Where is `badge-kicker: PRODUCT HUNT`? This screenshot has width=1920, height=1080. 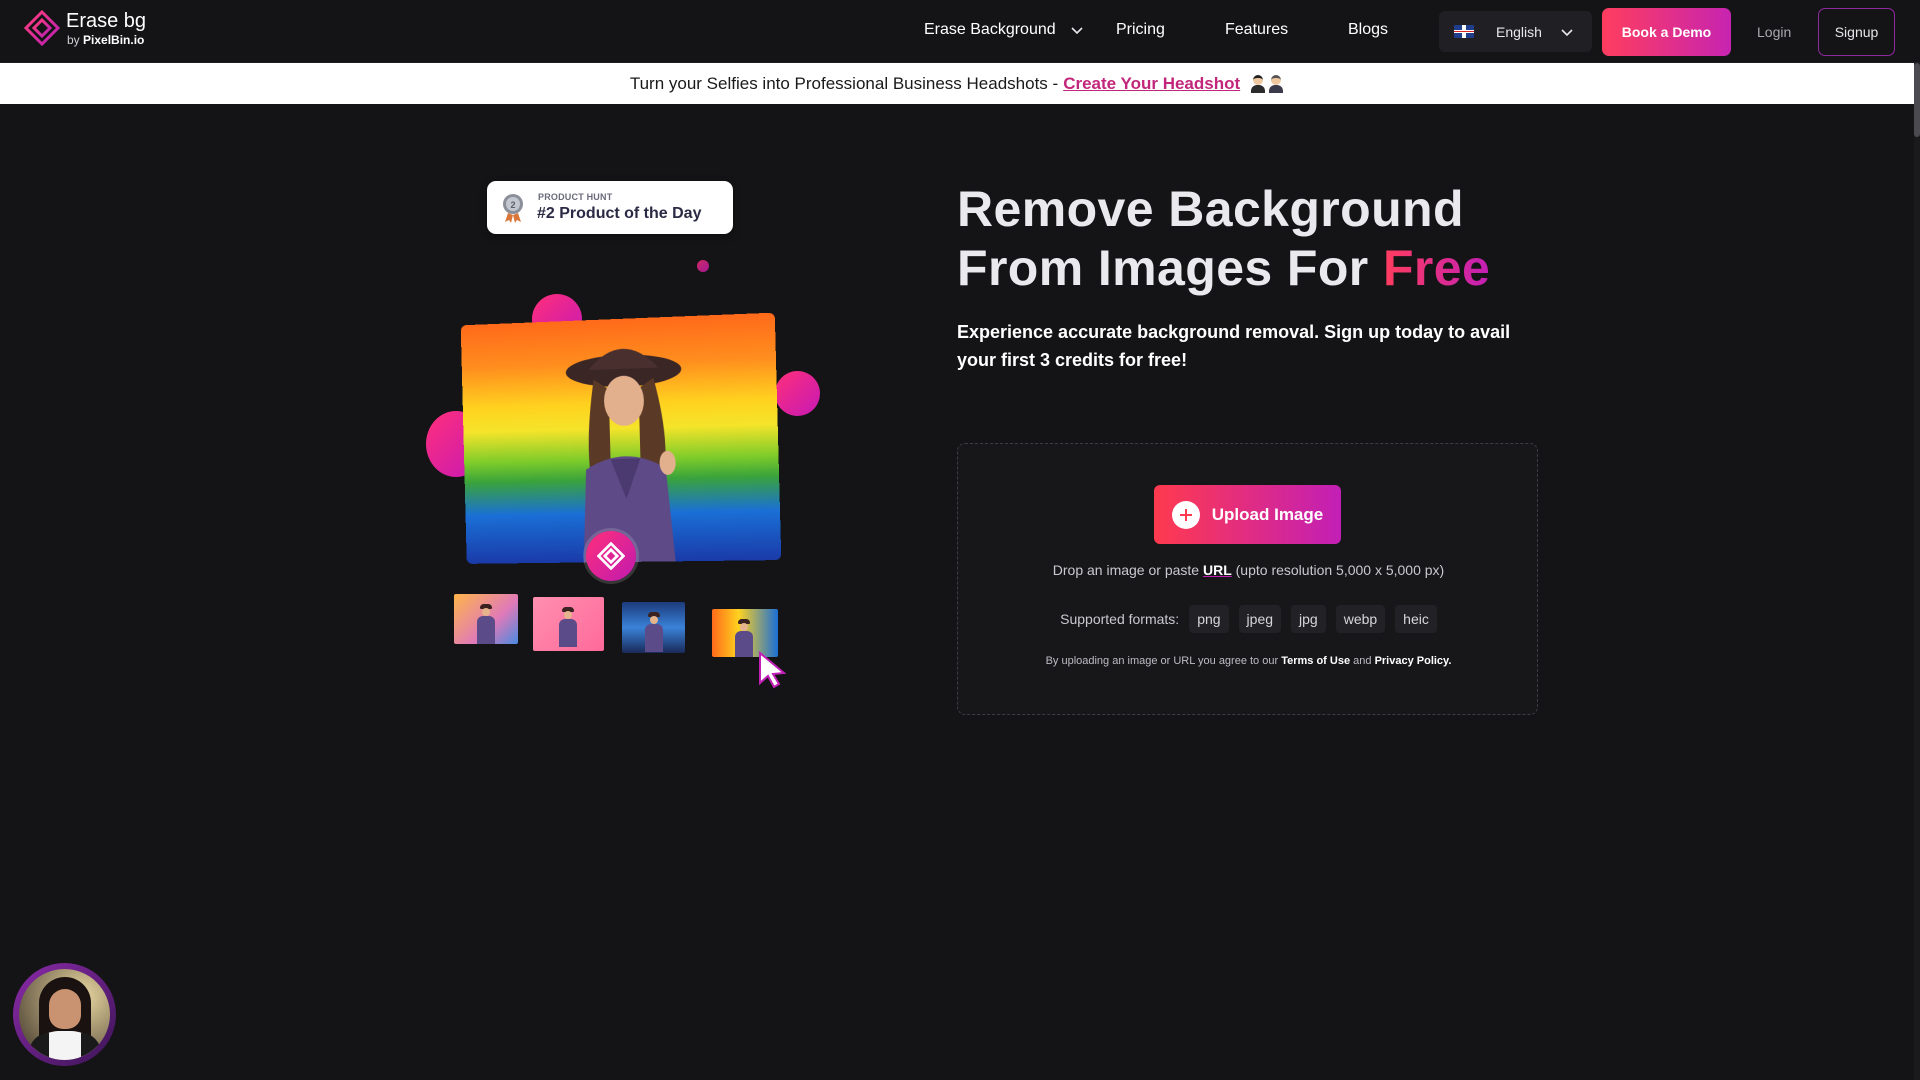
badge-kicker: PRODUCT HUNT is located at coordinates (575, 197).